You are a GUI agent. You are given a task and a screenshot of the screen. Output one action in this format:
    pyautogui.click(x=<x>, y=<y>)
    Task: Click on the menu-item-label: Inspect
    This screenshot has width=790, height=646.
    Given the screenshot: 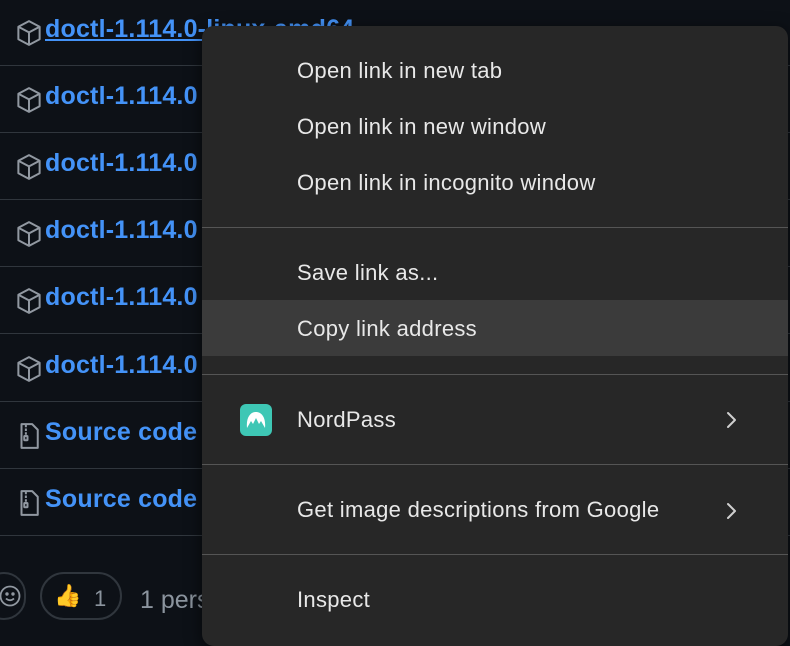 What is the action you would take?
    pyautogui.click(x=334, y=599)
    